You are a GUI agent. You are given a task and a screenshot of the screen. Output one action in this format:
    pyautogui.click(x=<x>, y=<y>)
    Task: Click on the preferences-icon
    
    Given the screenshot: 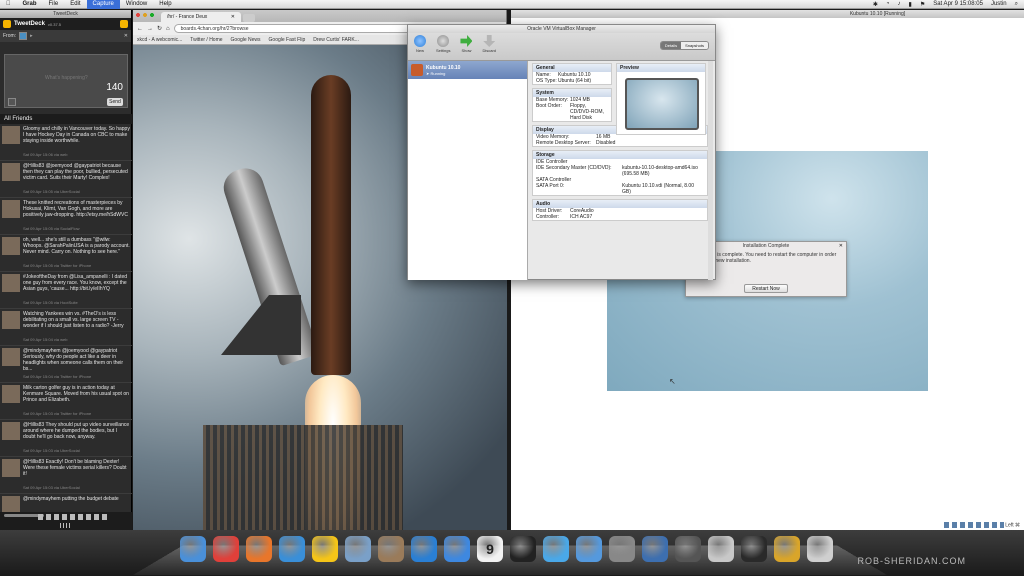 What is the action you would take?
    pyautogui.click(x=622, y=549)
    